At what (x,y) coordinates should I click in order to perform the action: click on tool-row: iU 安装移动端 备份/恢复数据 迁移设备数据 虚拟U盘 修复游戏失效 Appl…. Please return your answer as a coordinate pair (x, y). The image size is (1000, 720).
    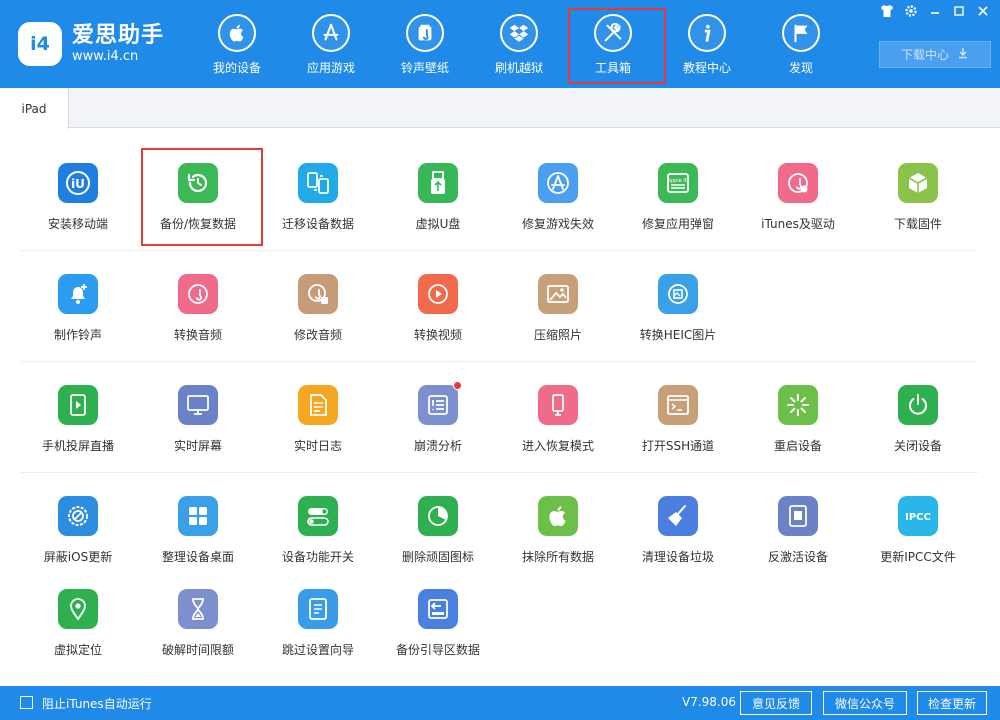
    Looking at the image, I should click on (499, 195).